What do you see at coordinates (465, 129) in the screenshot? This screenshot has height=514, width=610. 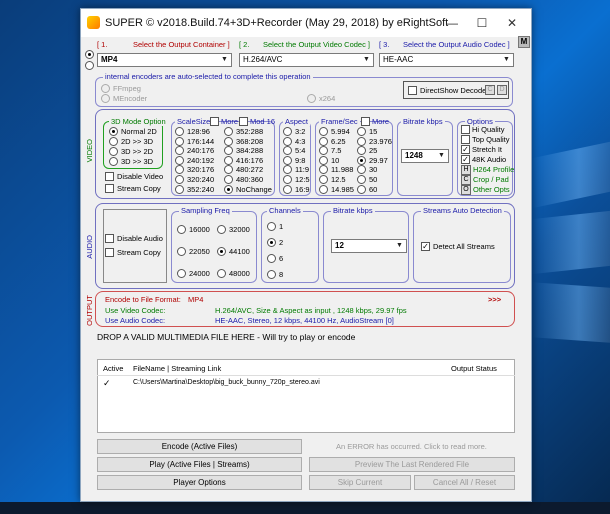 I see `hi-quality-checkbox` at bounding box center [465, 129].